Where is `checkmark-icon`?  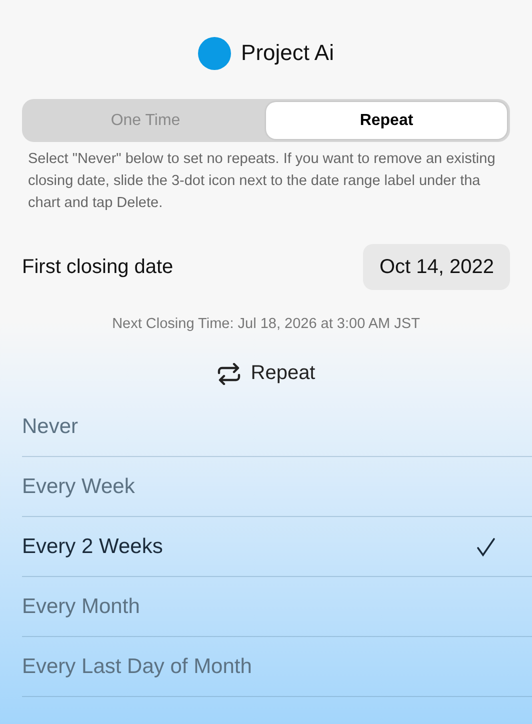
checkmark-icon is located at coordinates (486, 546).